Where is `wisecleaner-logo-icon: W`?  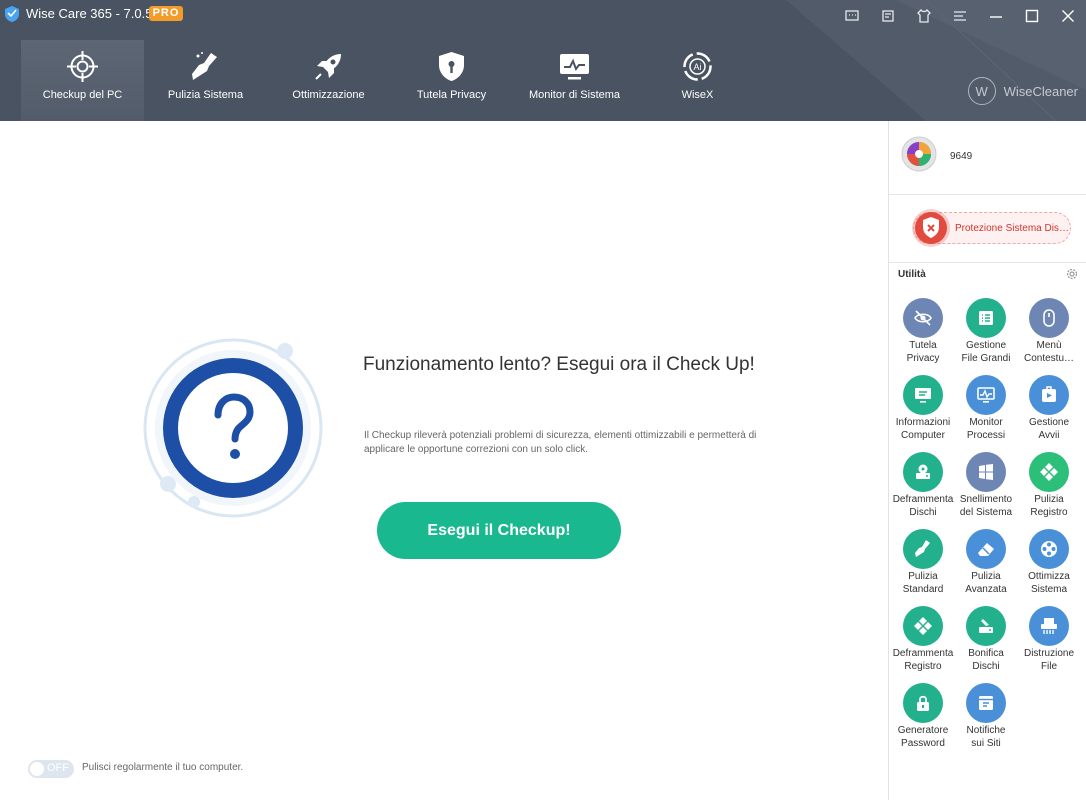
wisecleaner-logo-icon: W is located at coordinates (981, 91).